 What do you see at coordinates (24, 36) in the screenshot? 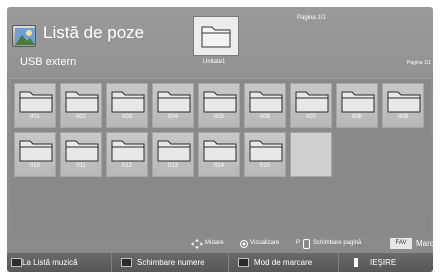
I see `photo-list-icon` at bounding box center [24, 36].